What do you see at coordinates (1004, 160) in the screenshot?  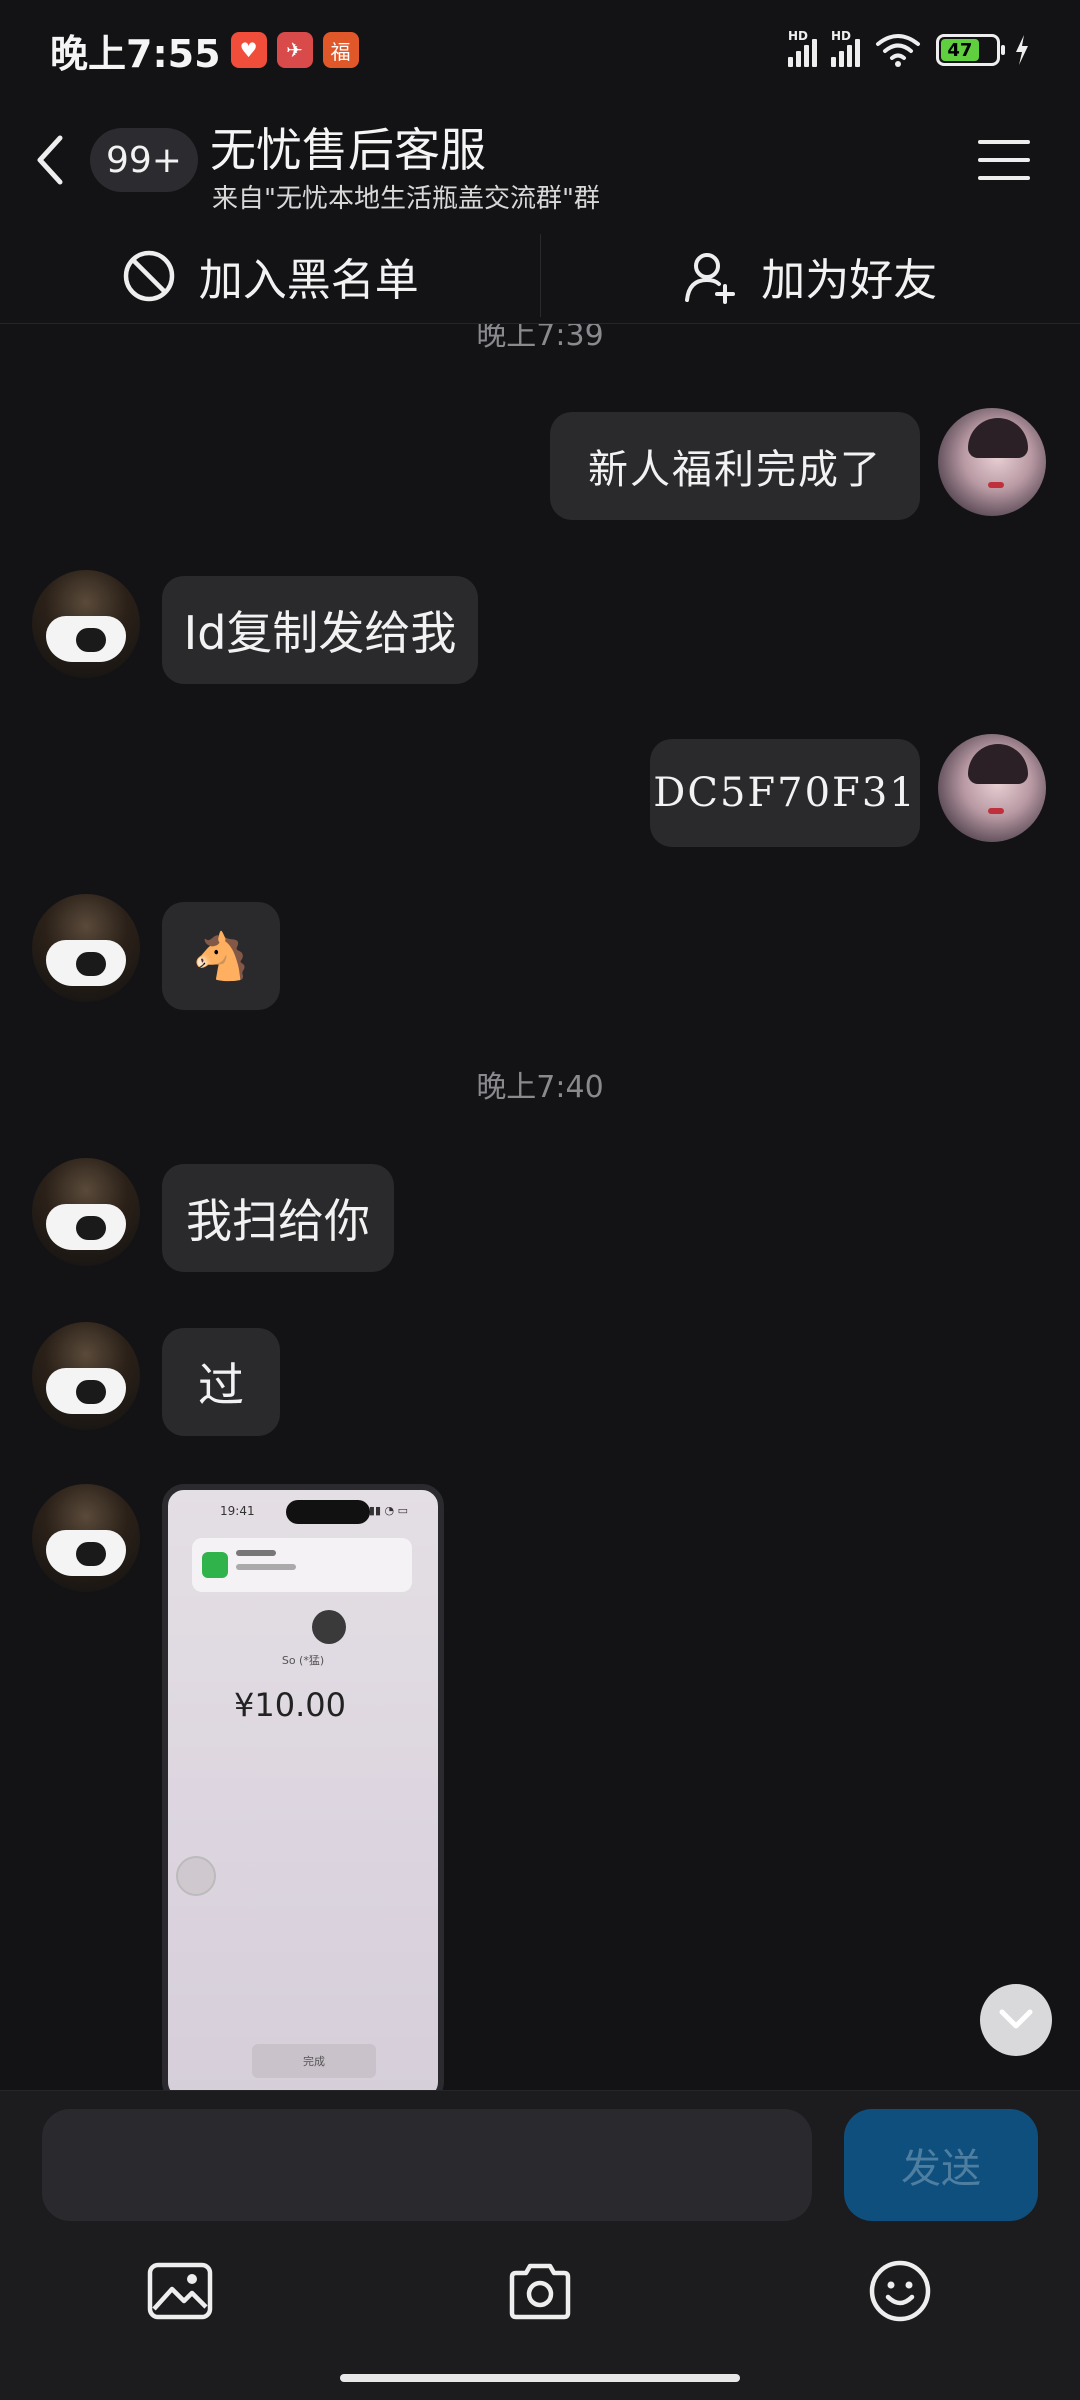 I see `menu-button` at bounding box center [1004, 160].